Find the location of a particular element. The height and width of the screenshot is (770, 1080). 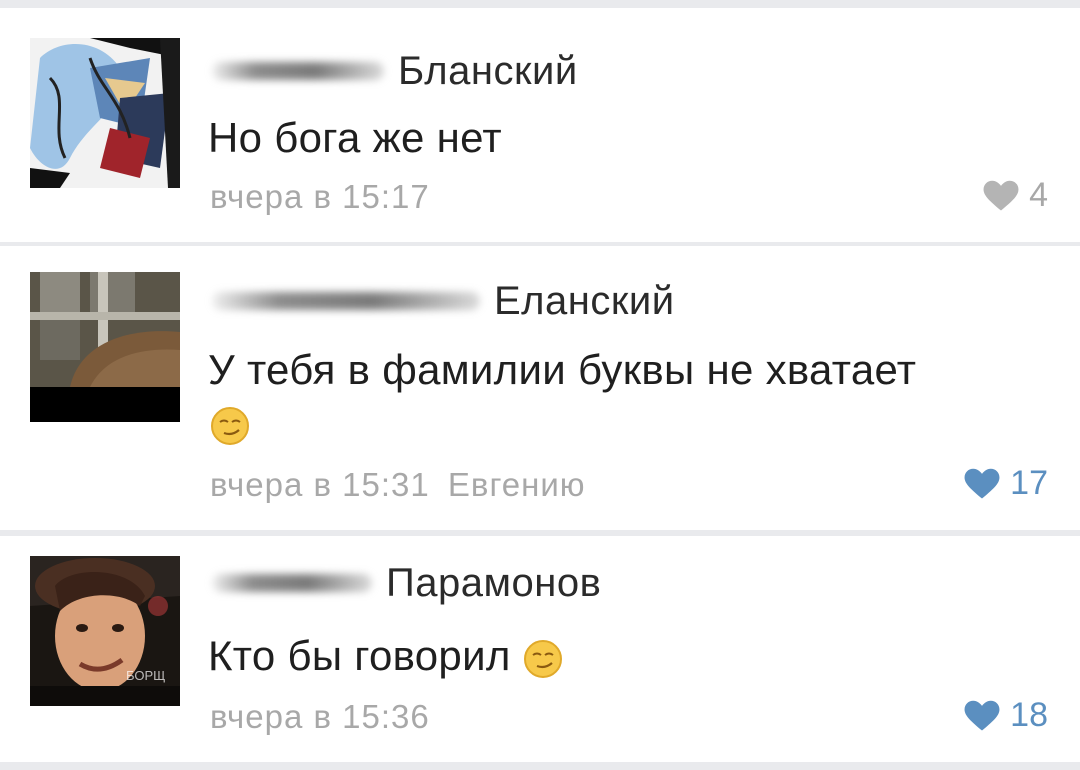

comment-meta: вчера в 15:31 Евгению is located at coordinates (398, 485).